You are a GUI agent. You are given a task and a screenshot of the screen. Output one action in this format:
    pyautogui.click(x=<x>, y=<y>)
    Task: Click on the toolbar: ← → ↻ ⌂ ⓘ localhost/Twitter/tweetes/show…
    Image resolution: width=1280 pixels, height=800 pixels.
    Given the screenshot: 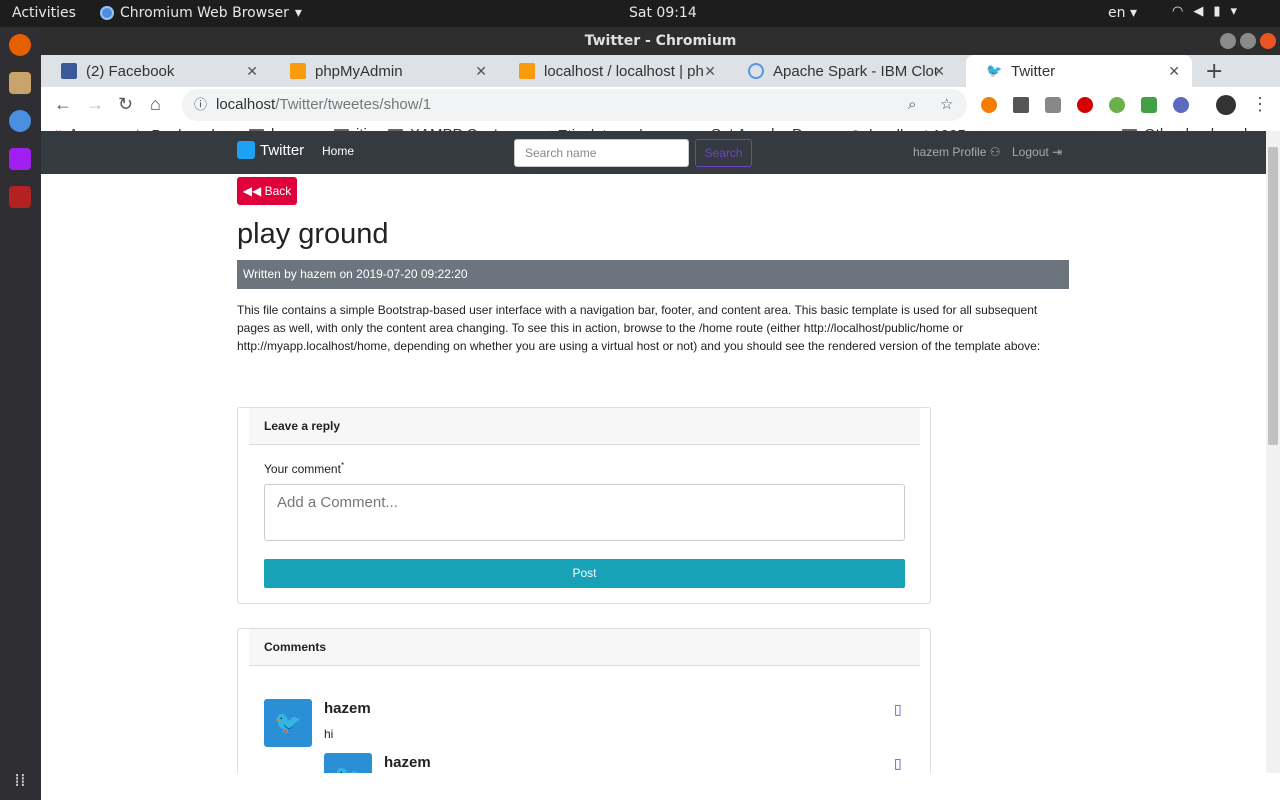 What is the action you would take?
    pyautogui.click(x=660, y=105)
    